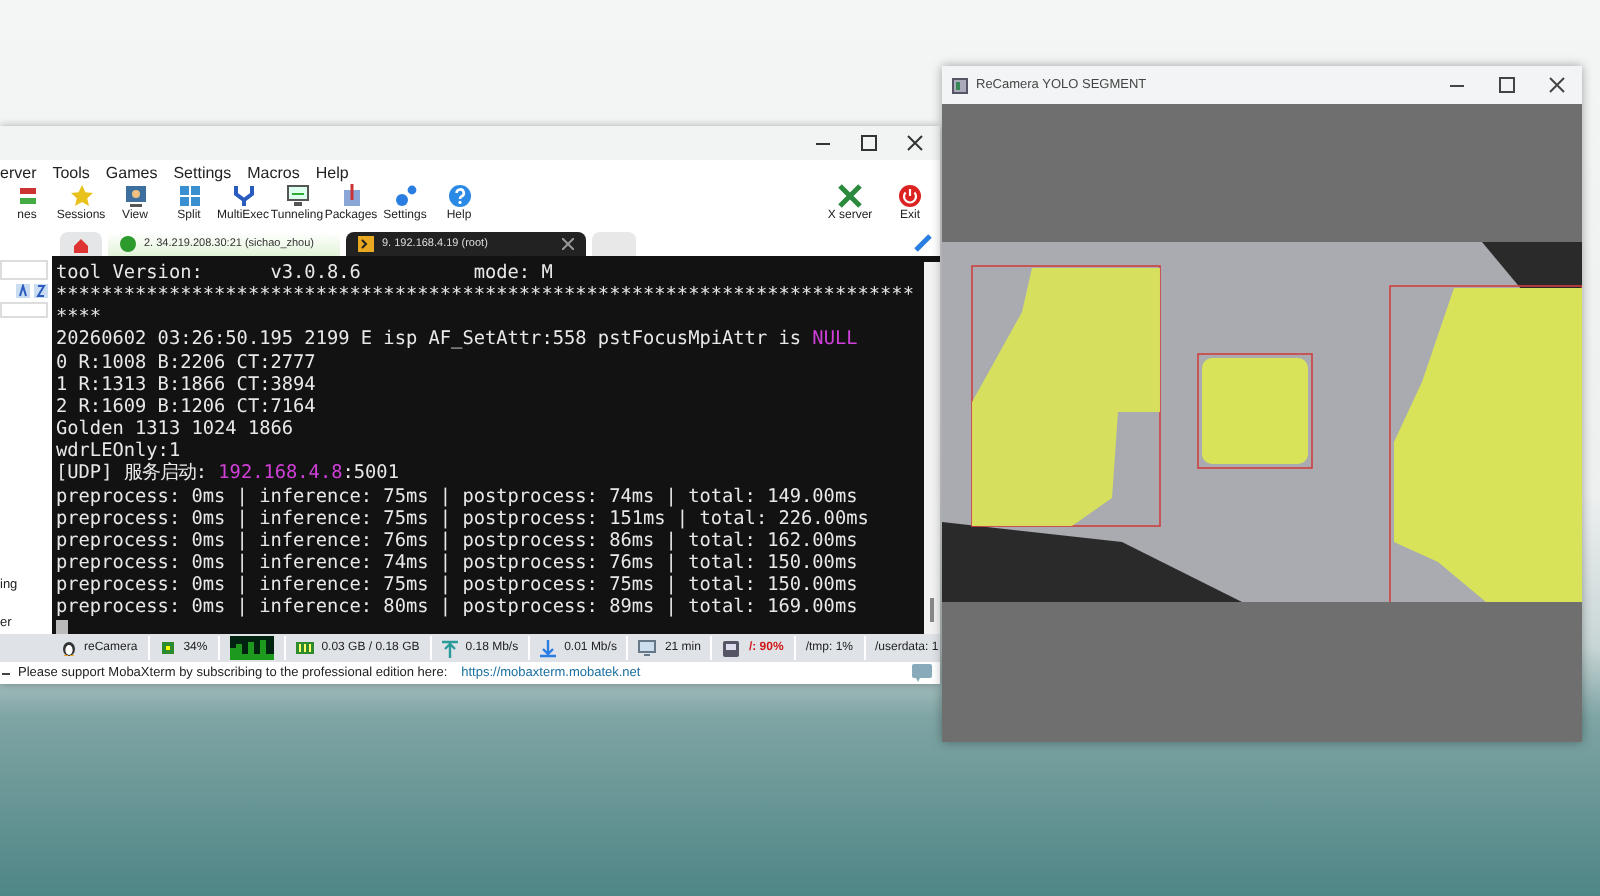 This screenshot has height=896, width=1600. Describe the element at coordinates (189, 196) in the screenshot. I see `split-icon` at that location.